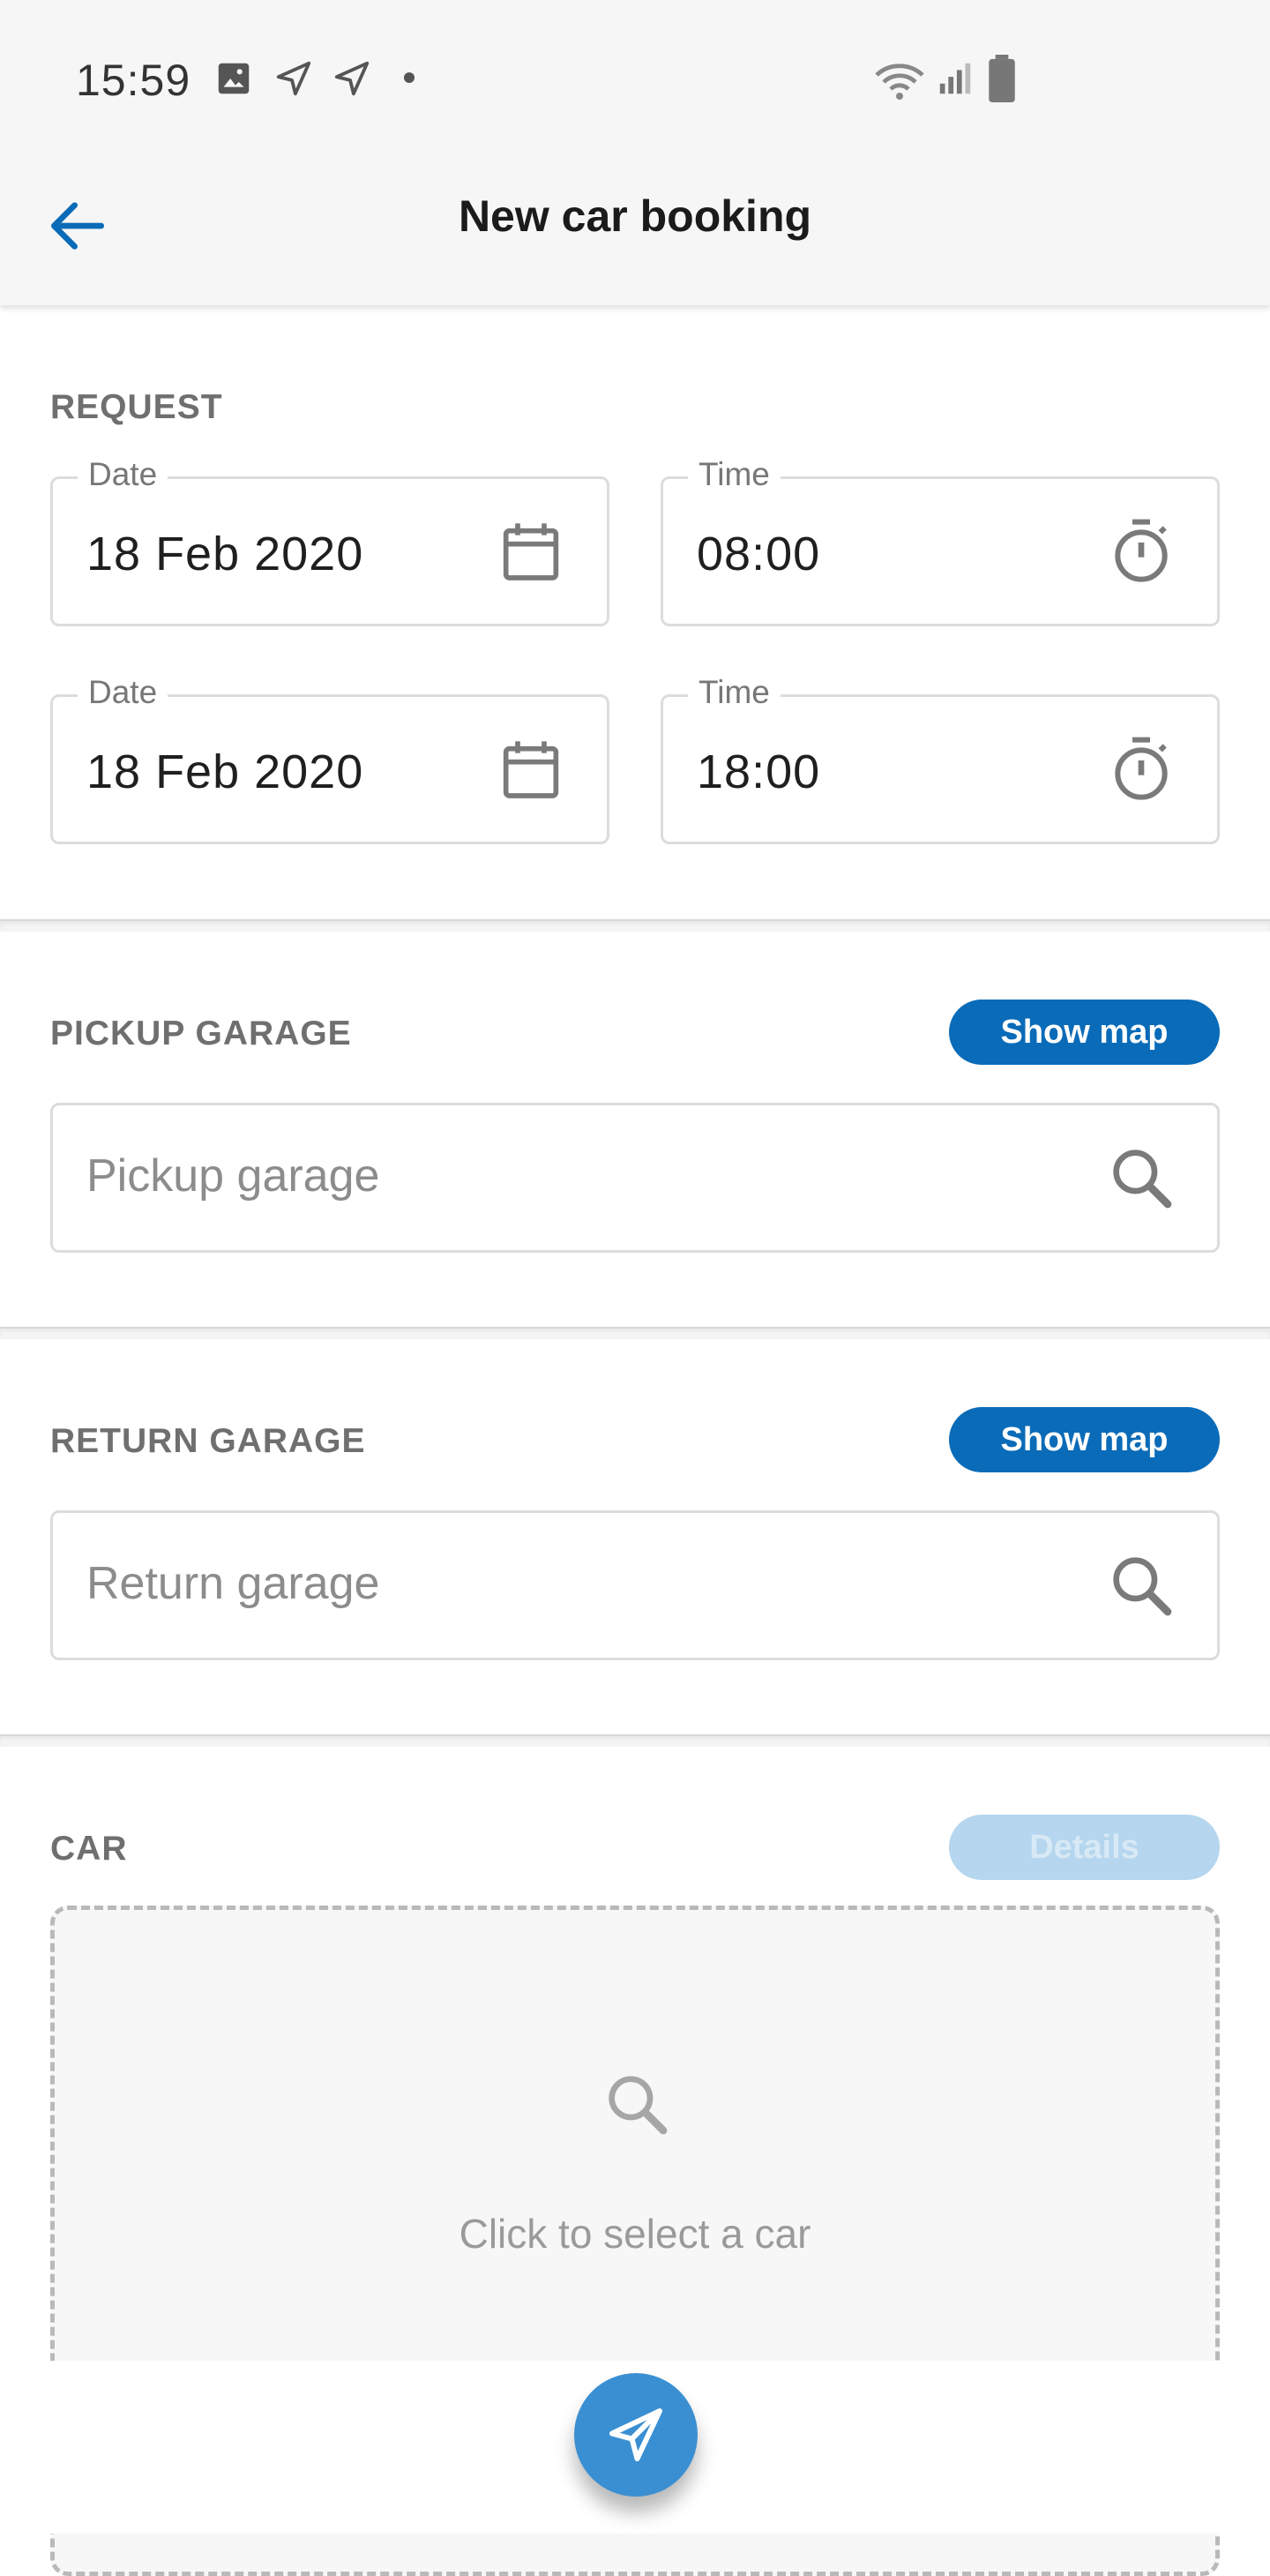 Image resolution: width=1270 pixels, height=2576 pixels. What do you see at coordinates (734, 693) in the screenshot?
I see `end-time-label: Time` at bounding box center [734, 693].